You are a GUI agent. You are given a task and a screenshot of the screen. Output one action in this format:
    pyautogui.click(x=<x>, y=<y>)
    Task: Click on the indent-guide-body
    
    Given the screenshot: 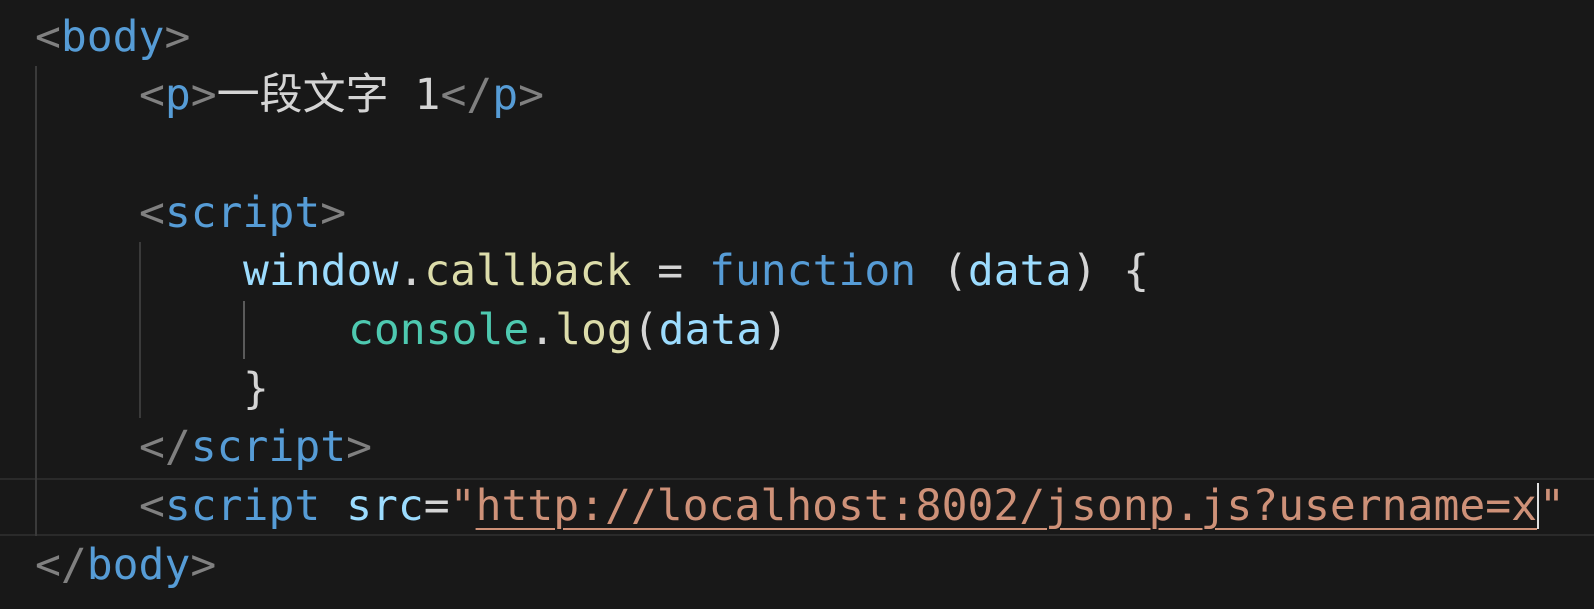 What is the action you would take?
    pyautogui.click(x=36, y=301)
    